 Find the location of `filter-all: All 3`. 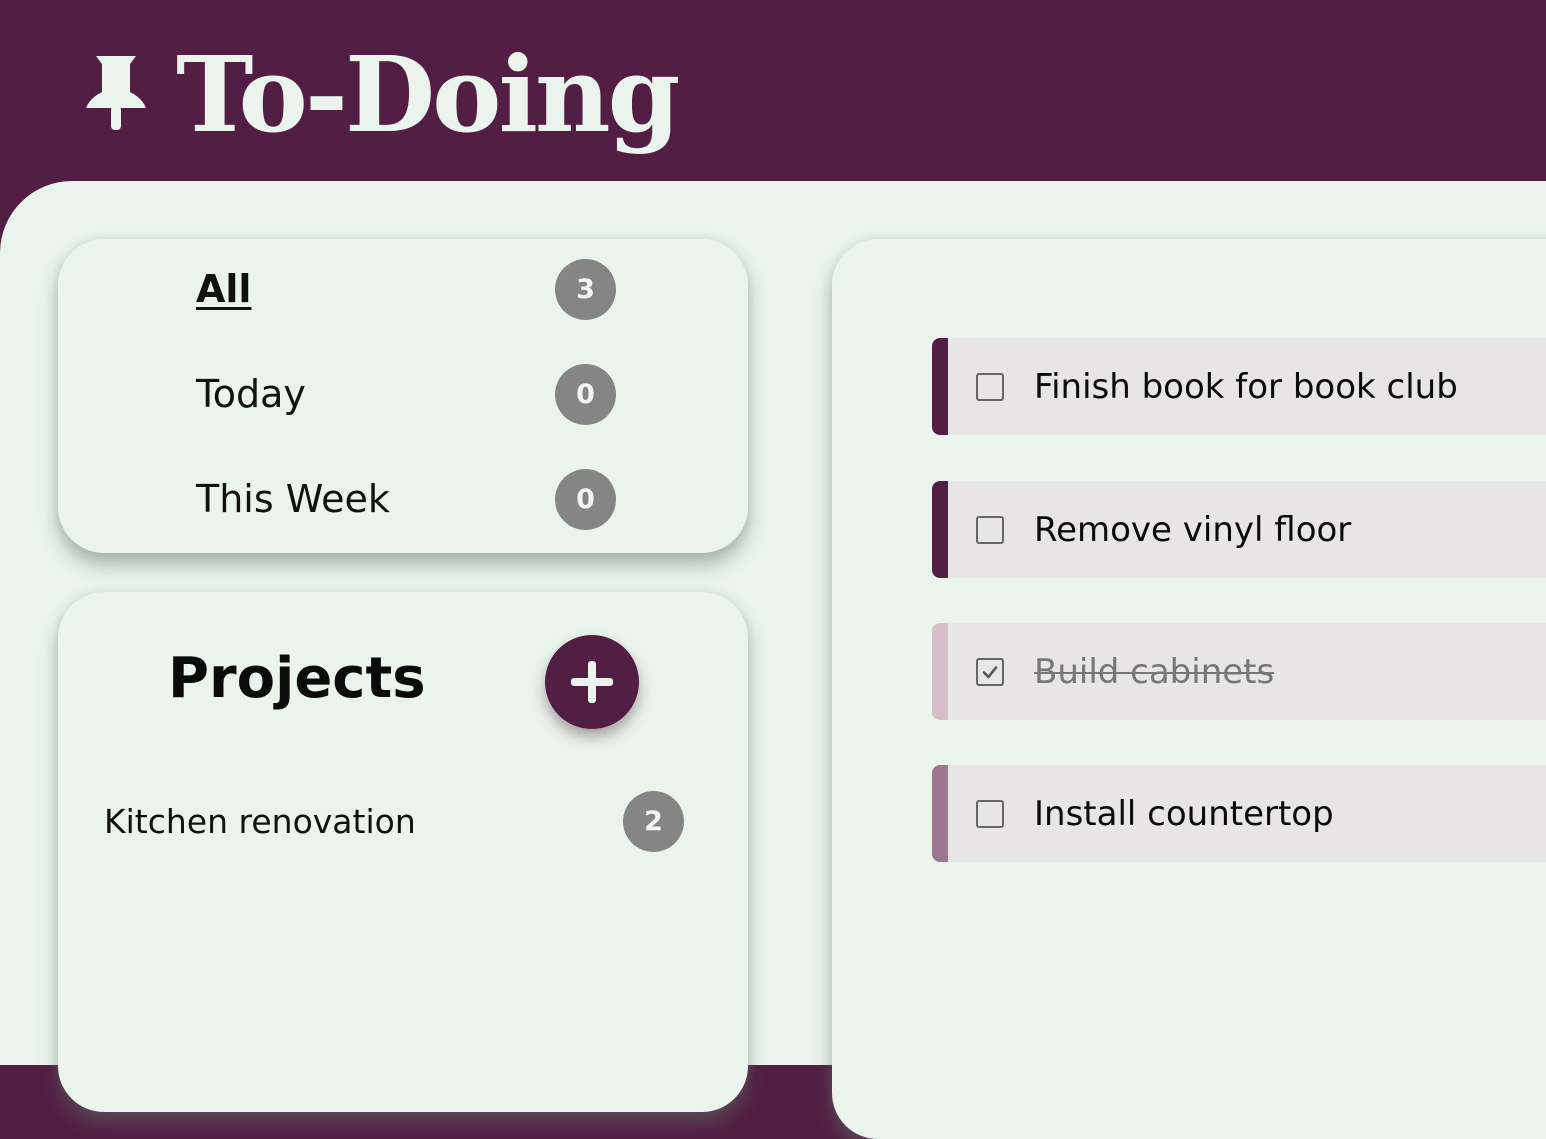

filter-all: All 3 is located at coordinates (406, 289).